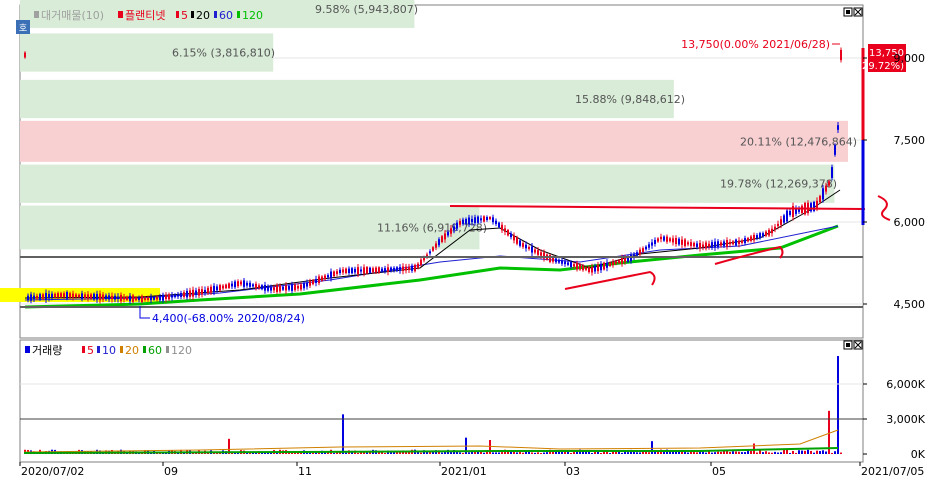 The width and height of the screenshot is (929, 483). I want to click on price-tick-label: 7,500, so click(910, 140).